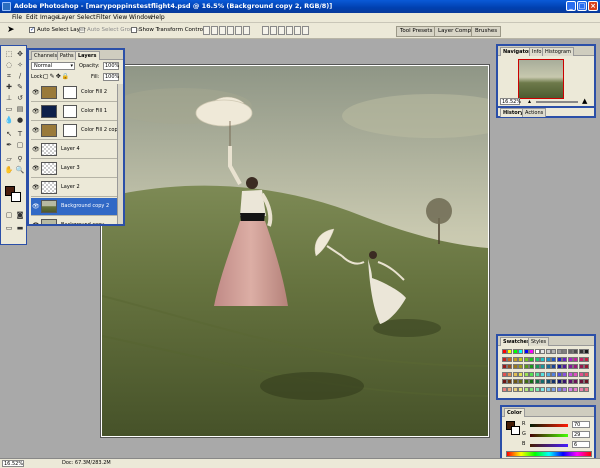 The image size is (600, 468). What do you see at coordinates (76, 93) in the screenshot?
I see `layer-row: 👁 Color Fill 2` at bounding box center [76, 93].